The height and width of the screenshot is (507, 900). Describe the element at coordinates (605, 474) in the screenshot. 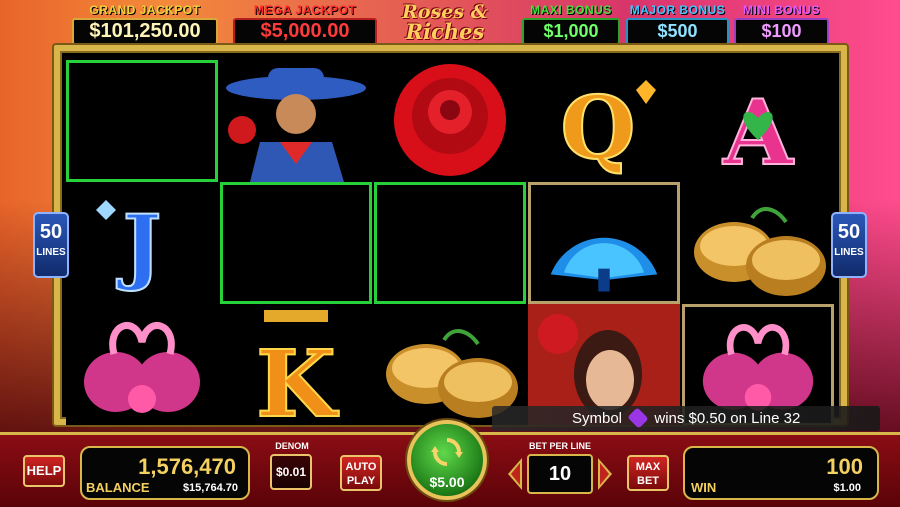

I see `bet-increase-arrow-icon` at that location.